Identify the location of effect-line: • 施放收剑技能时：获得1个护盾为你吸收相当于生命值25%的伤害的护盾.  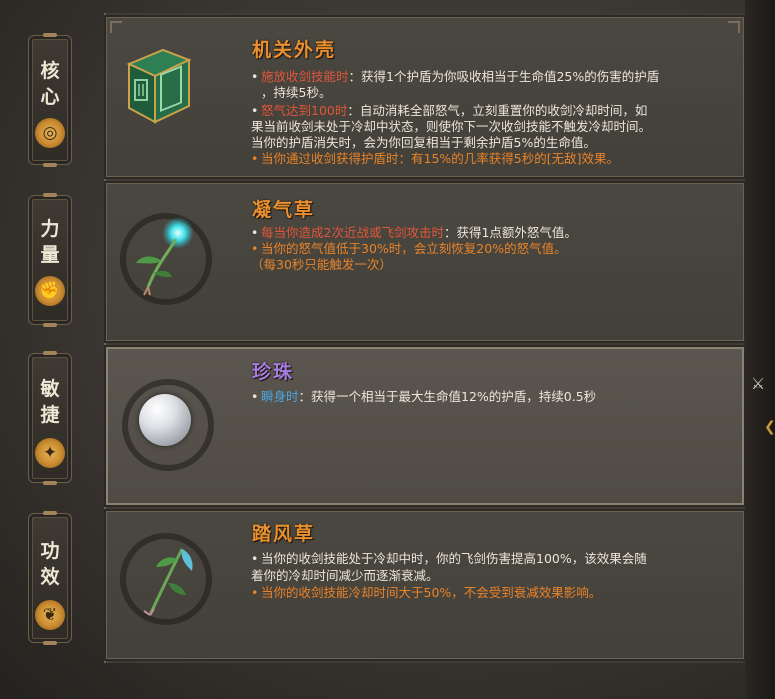
(491, 77).